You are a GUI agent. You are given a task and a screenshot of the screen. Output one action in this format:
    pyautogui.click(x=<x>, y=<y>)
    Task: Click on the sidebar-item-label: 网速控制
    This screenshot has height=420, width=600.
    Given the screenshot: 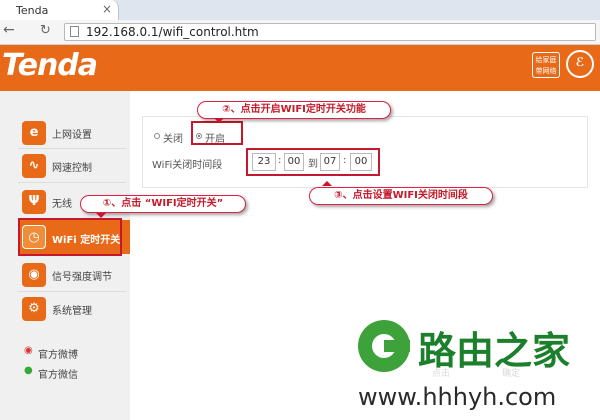 What is the action you would take?
    pyautogui.click(x=72, y=168)
    